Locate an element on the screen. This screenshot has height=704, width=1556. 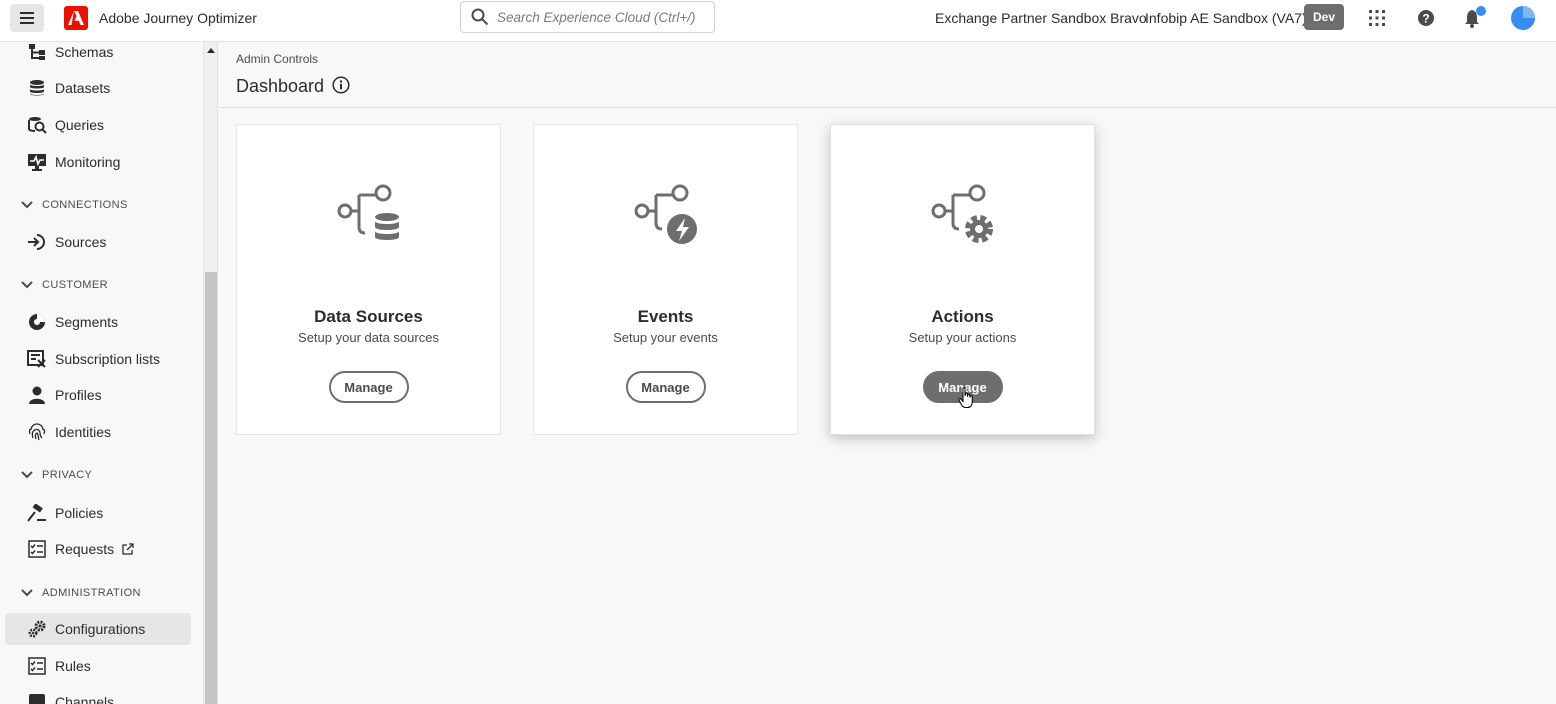
sidebar-item-label: Configurations is located at coordinates (100, 629).